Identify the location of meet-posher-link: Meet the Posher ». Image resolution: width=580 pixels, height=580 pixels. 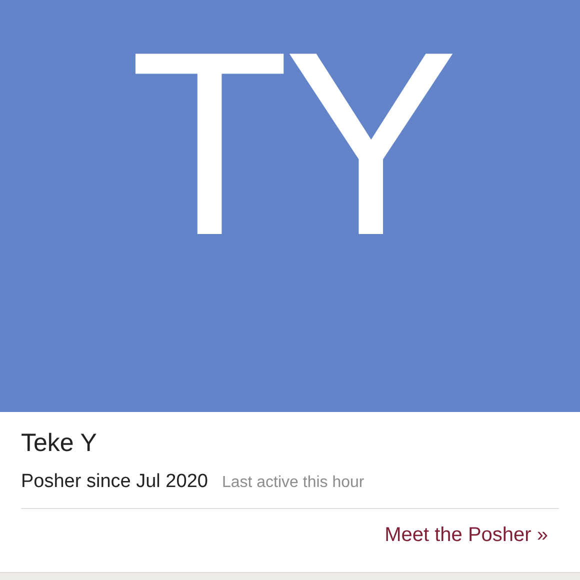
(466, 535).